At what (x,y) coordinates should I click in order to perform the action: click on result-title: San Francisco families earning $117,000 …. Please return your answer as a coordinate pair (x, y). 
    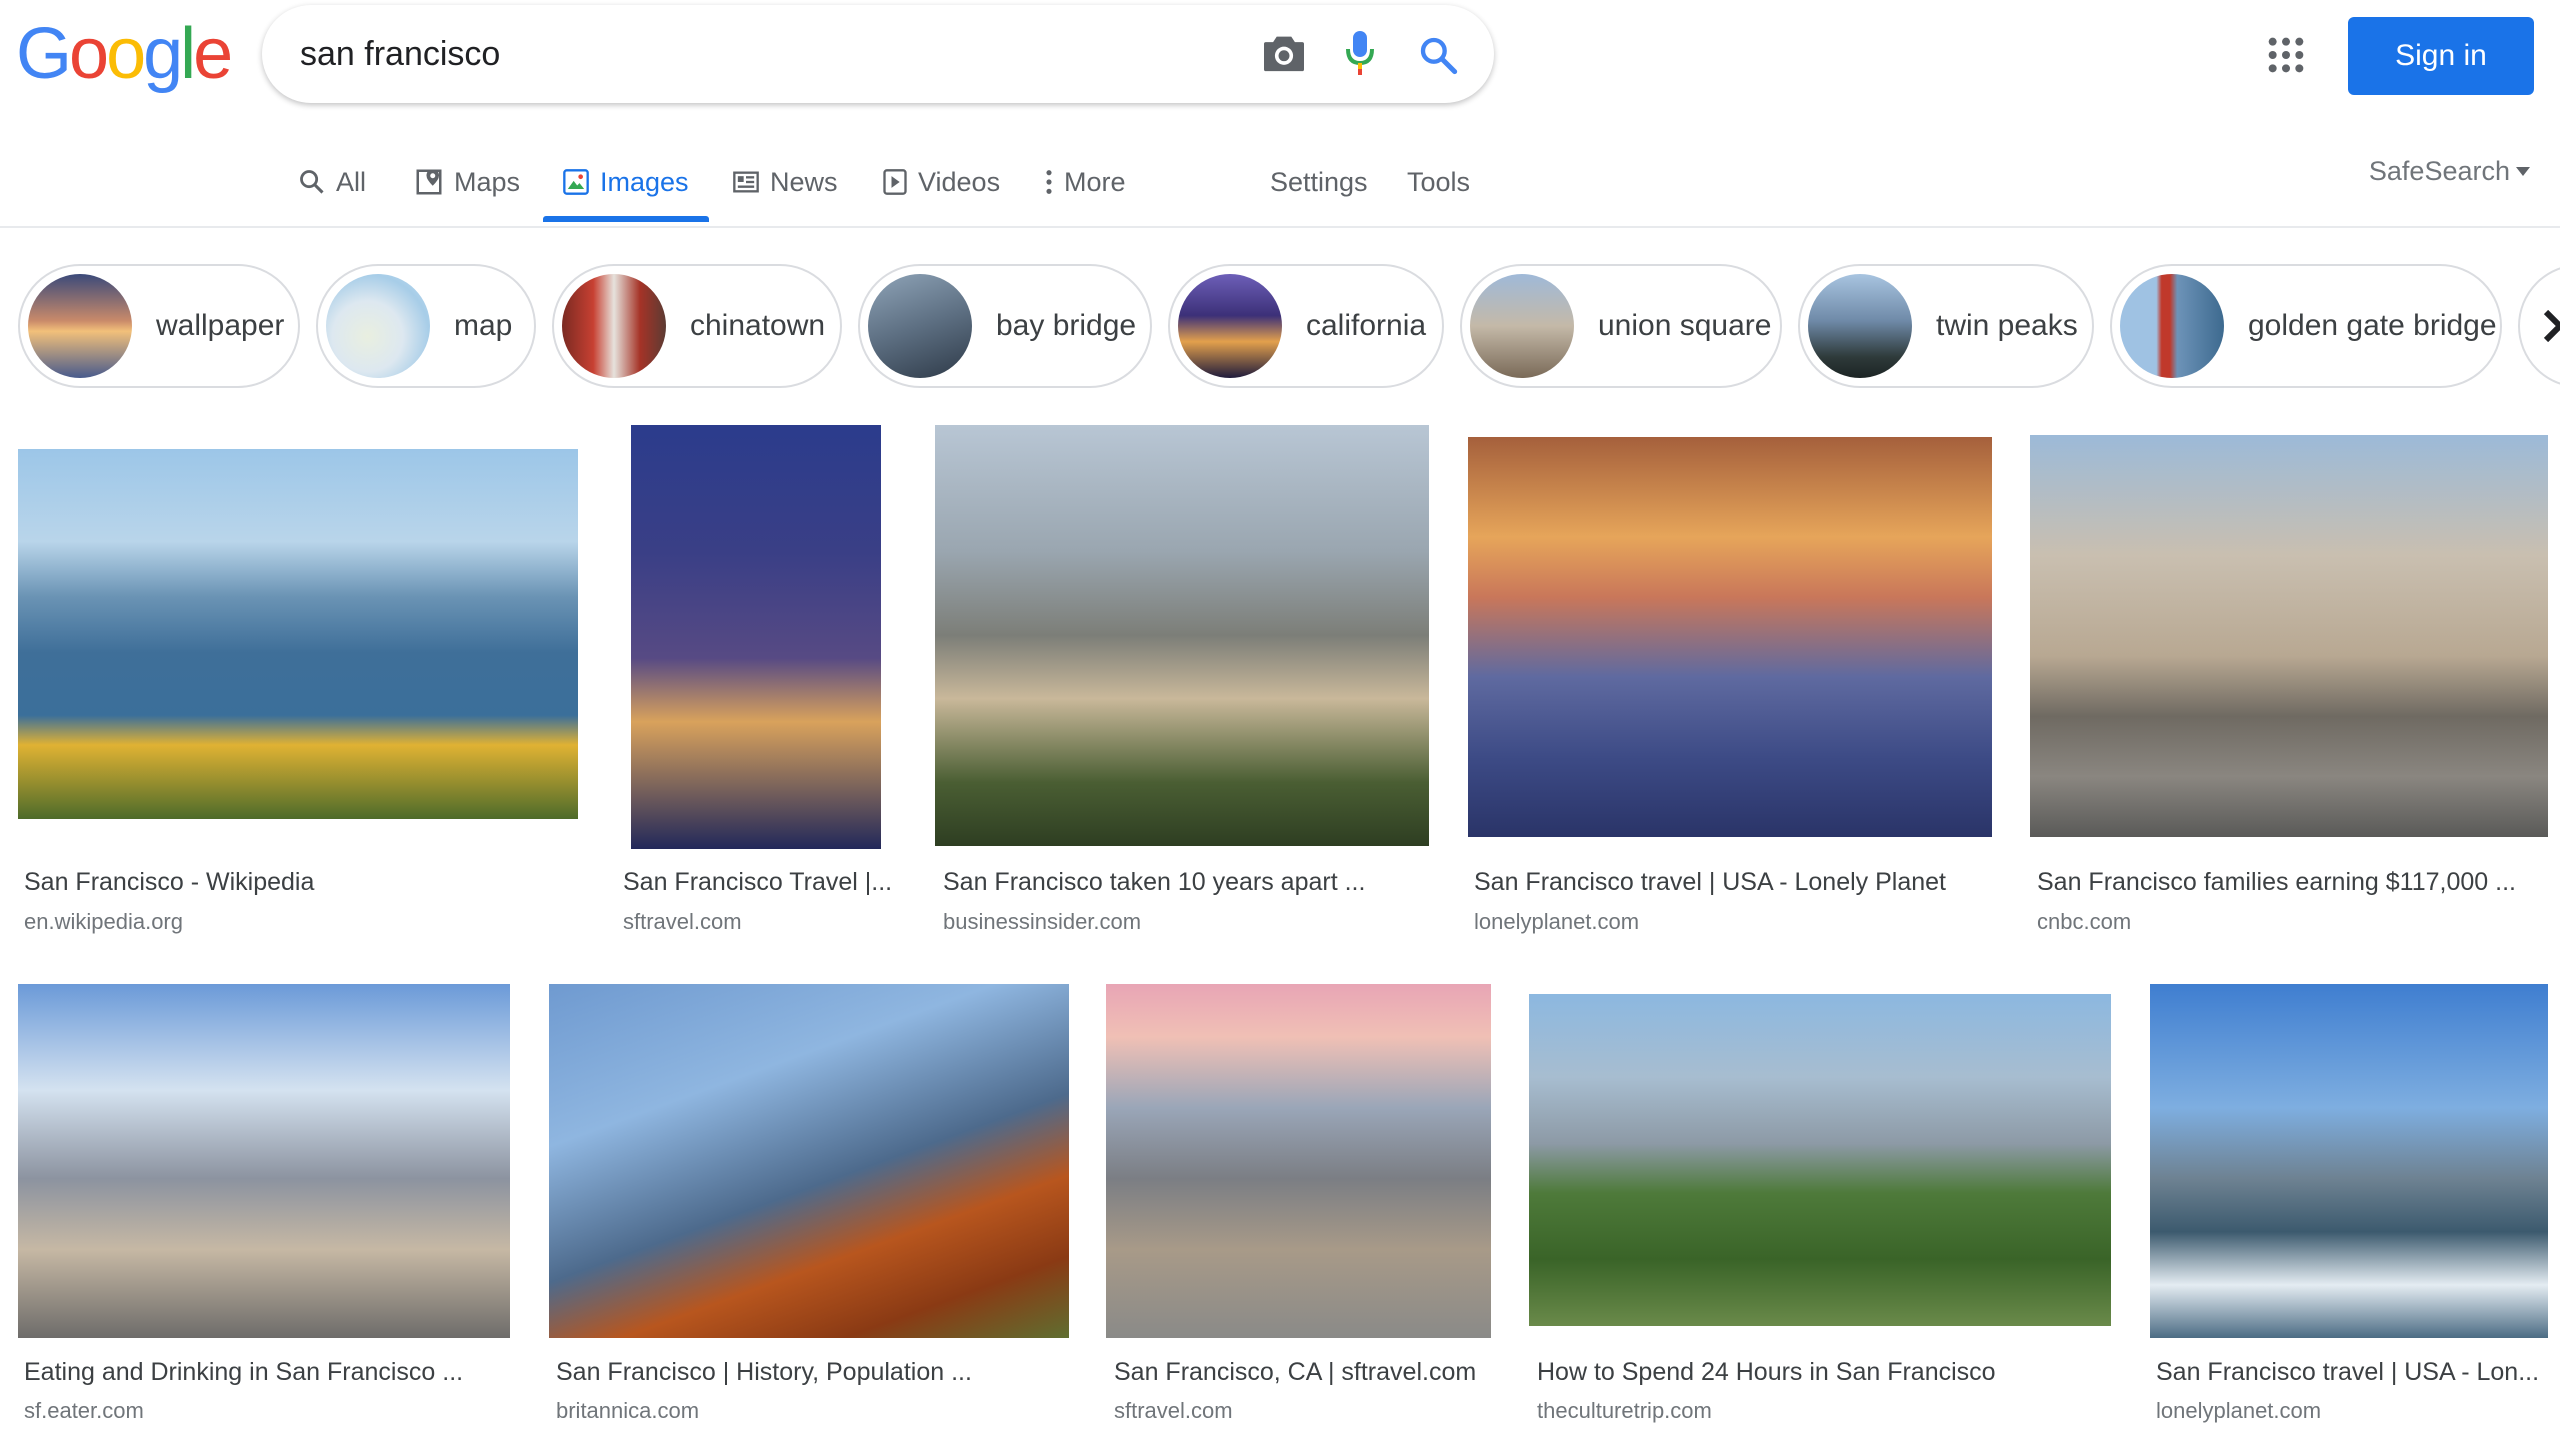
    Looking at the image, I should click on (2276, 882).